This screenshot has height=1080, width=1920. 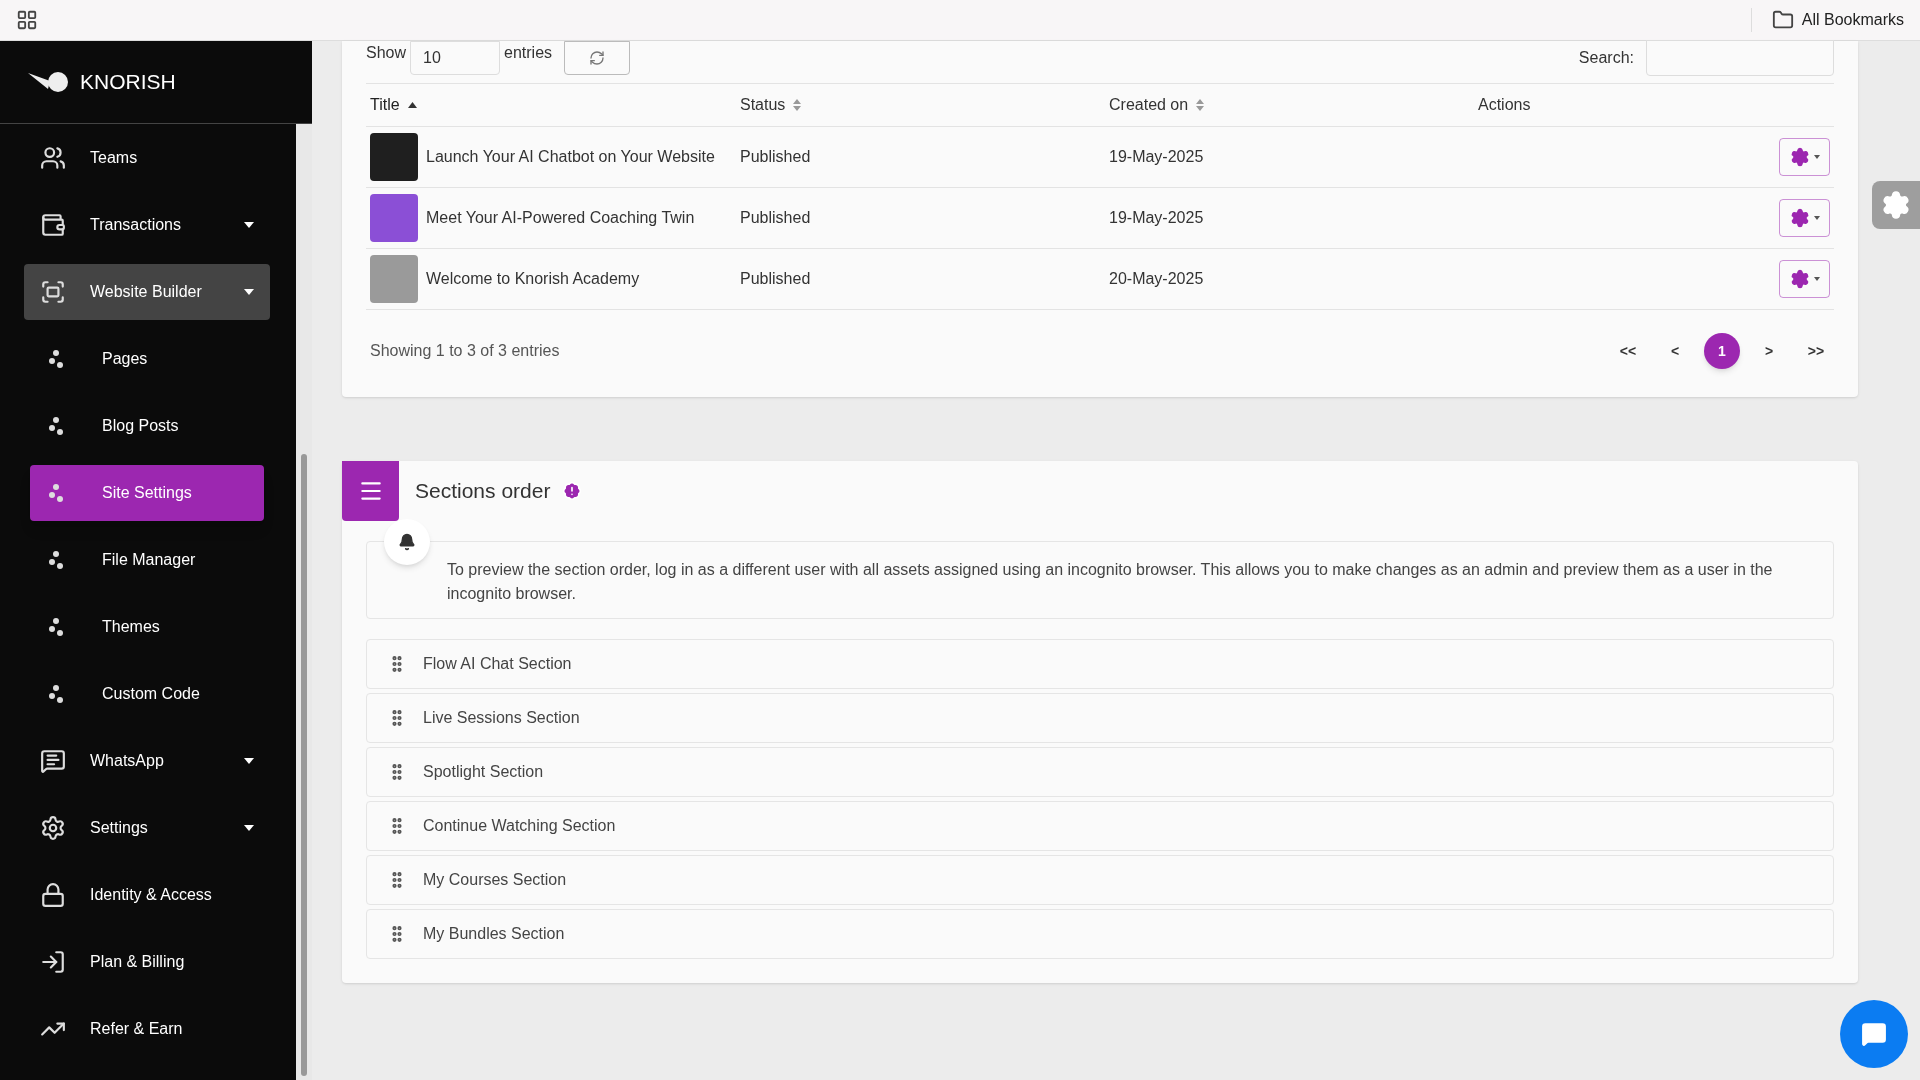 I want to click on table-cell-text: Launch Your AI Chatbot on Your Website, so click(x=570, y=157).